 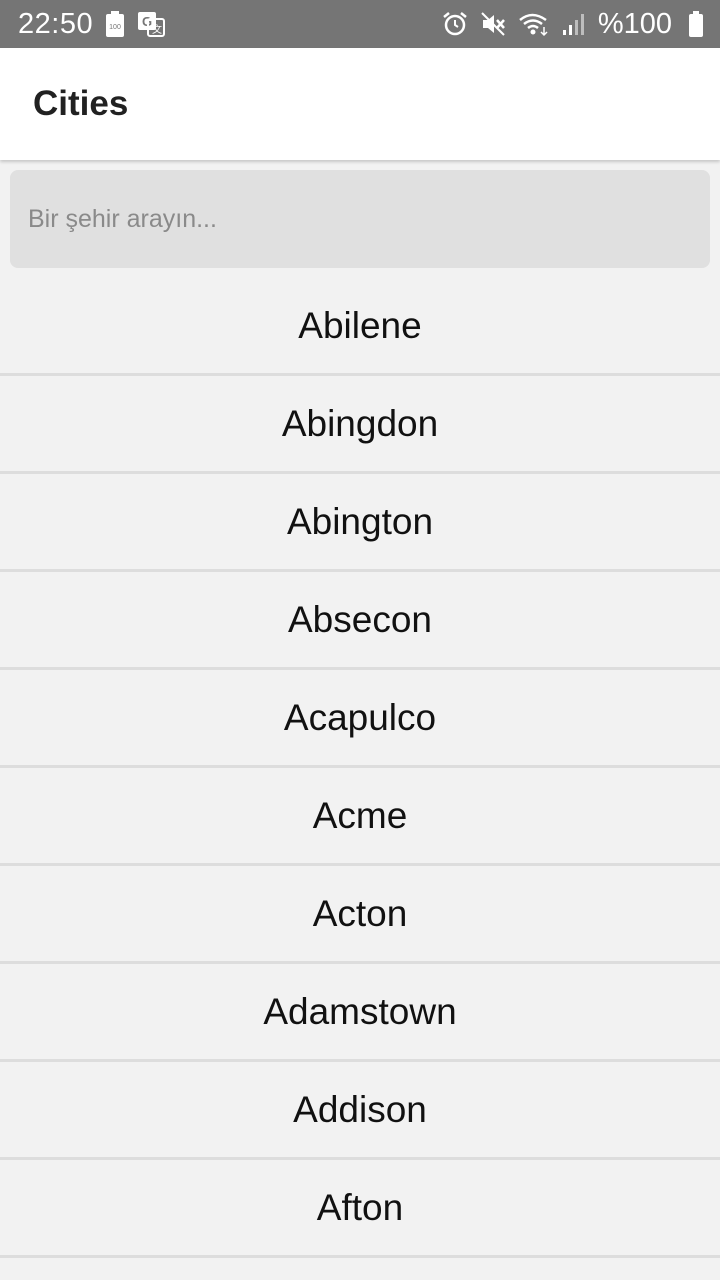 I want to click on battery-percent: %100, so click(x=634, y=23).